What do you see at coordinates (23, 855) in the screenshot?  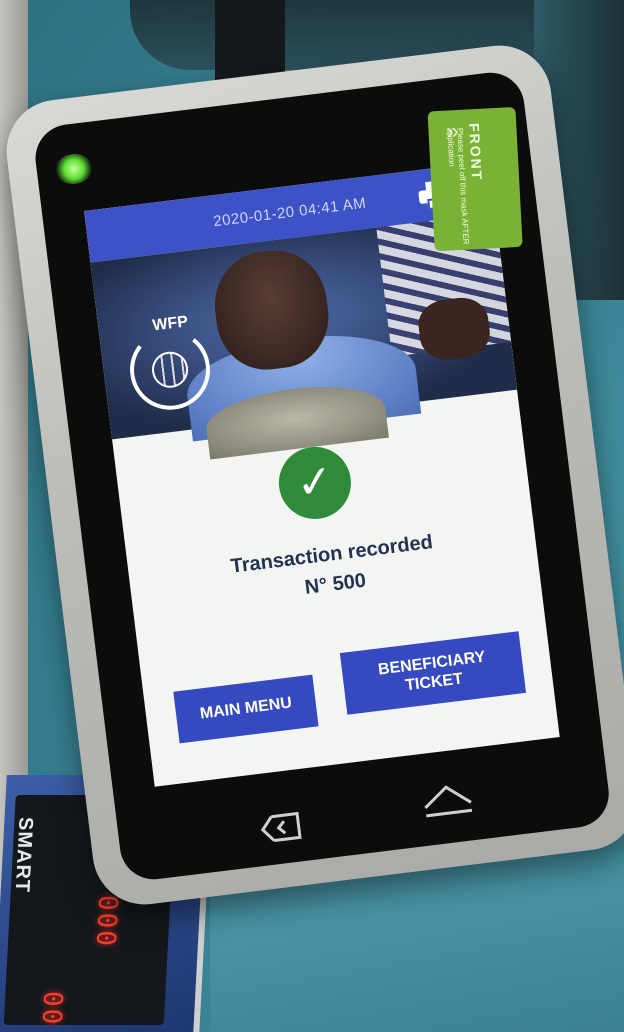 I see `scale-brand: SMART` at bounding box center [23, 855].